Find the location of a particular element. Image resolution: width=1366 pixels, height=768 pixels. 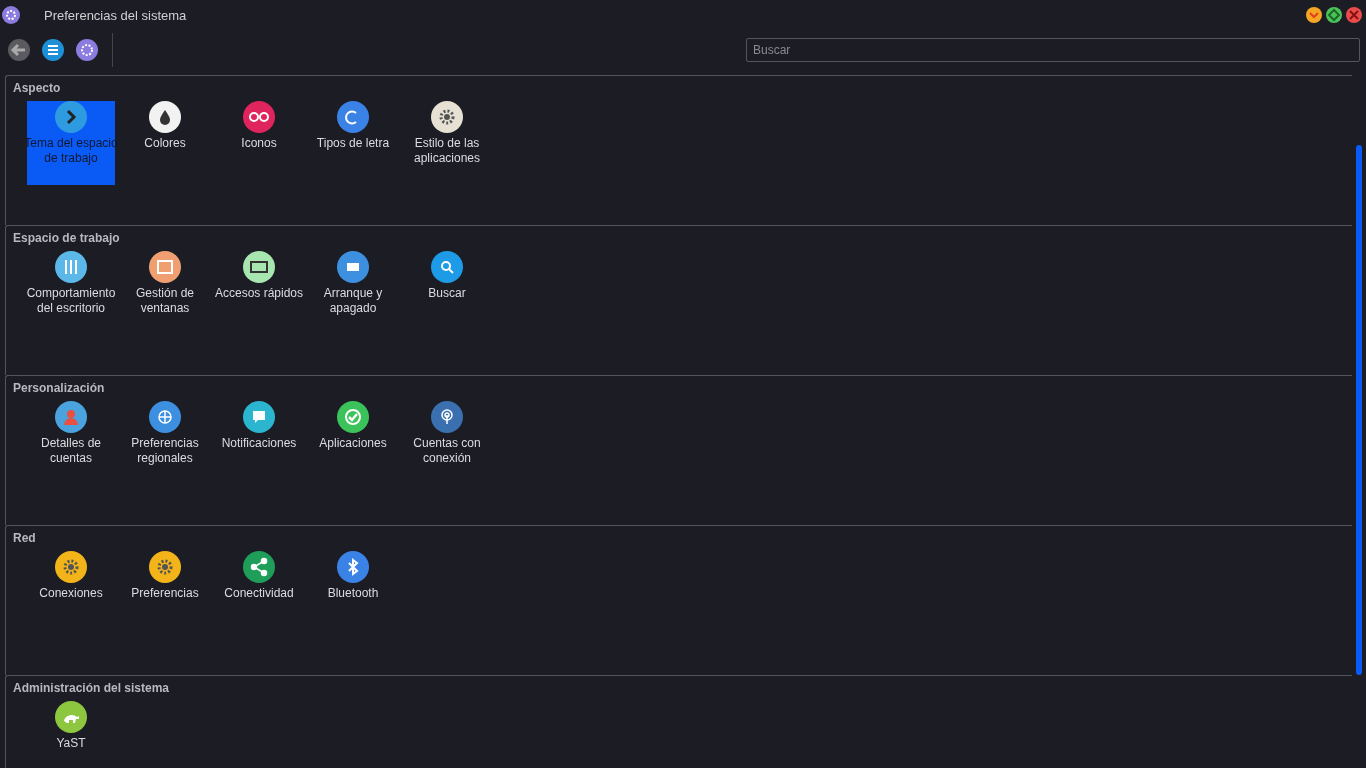

gear-icon is located at coordinates (11, 15).